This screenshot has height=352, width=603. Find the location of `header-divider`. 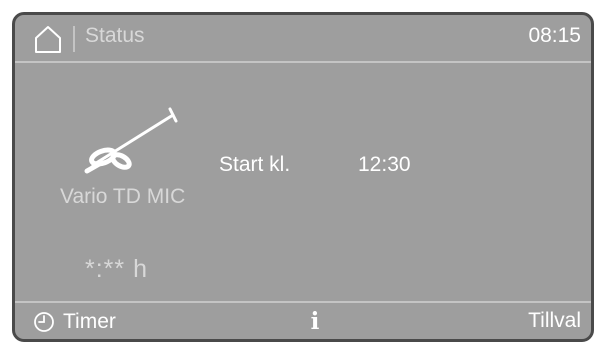

header-divider is located at coordinates (74, 39).